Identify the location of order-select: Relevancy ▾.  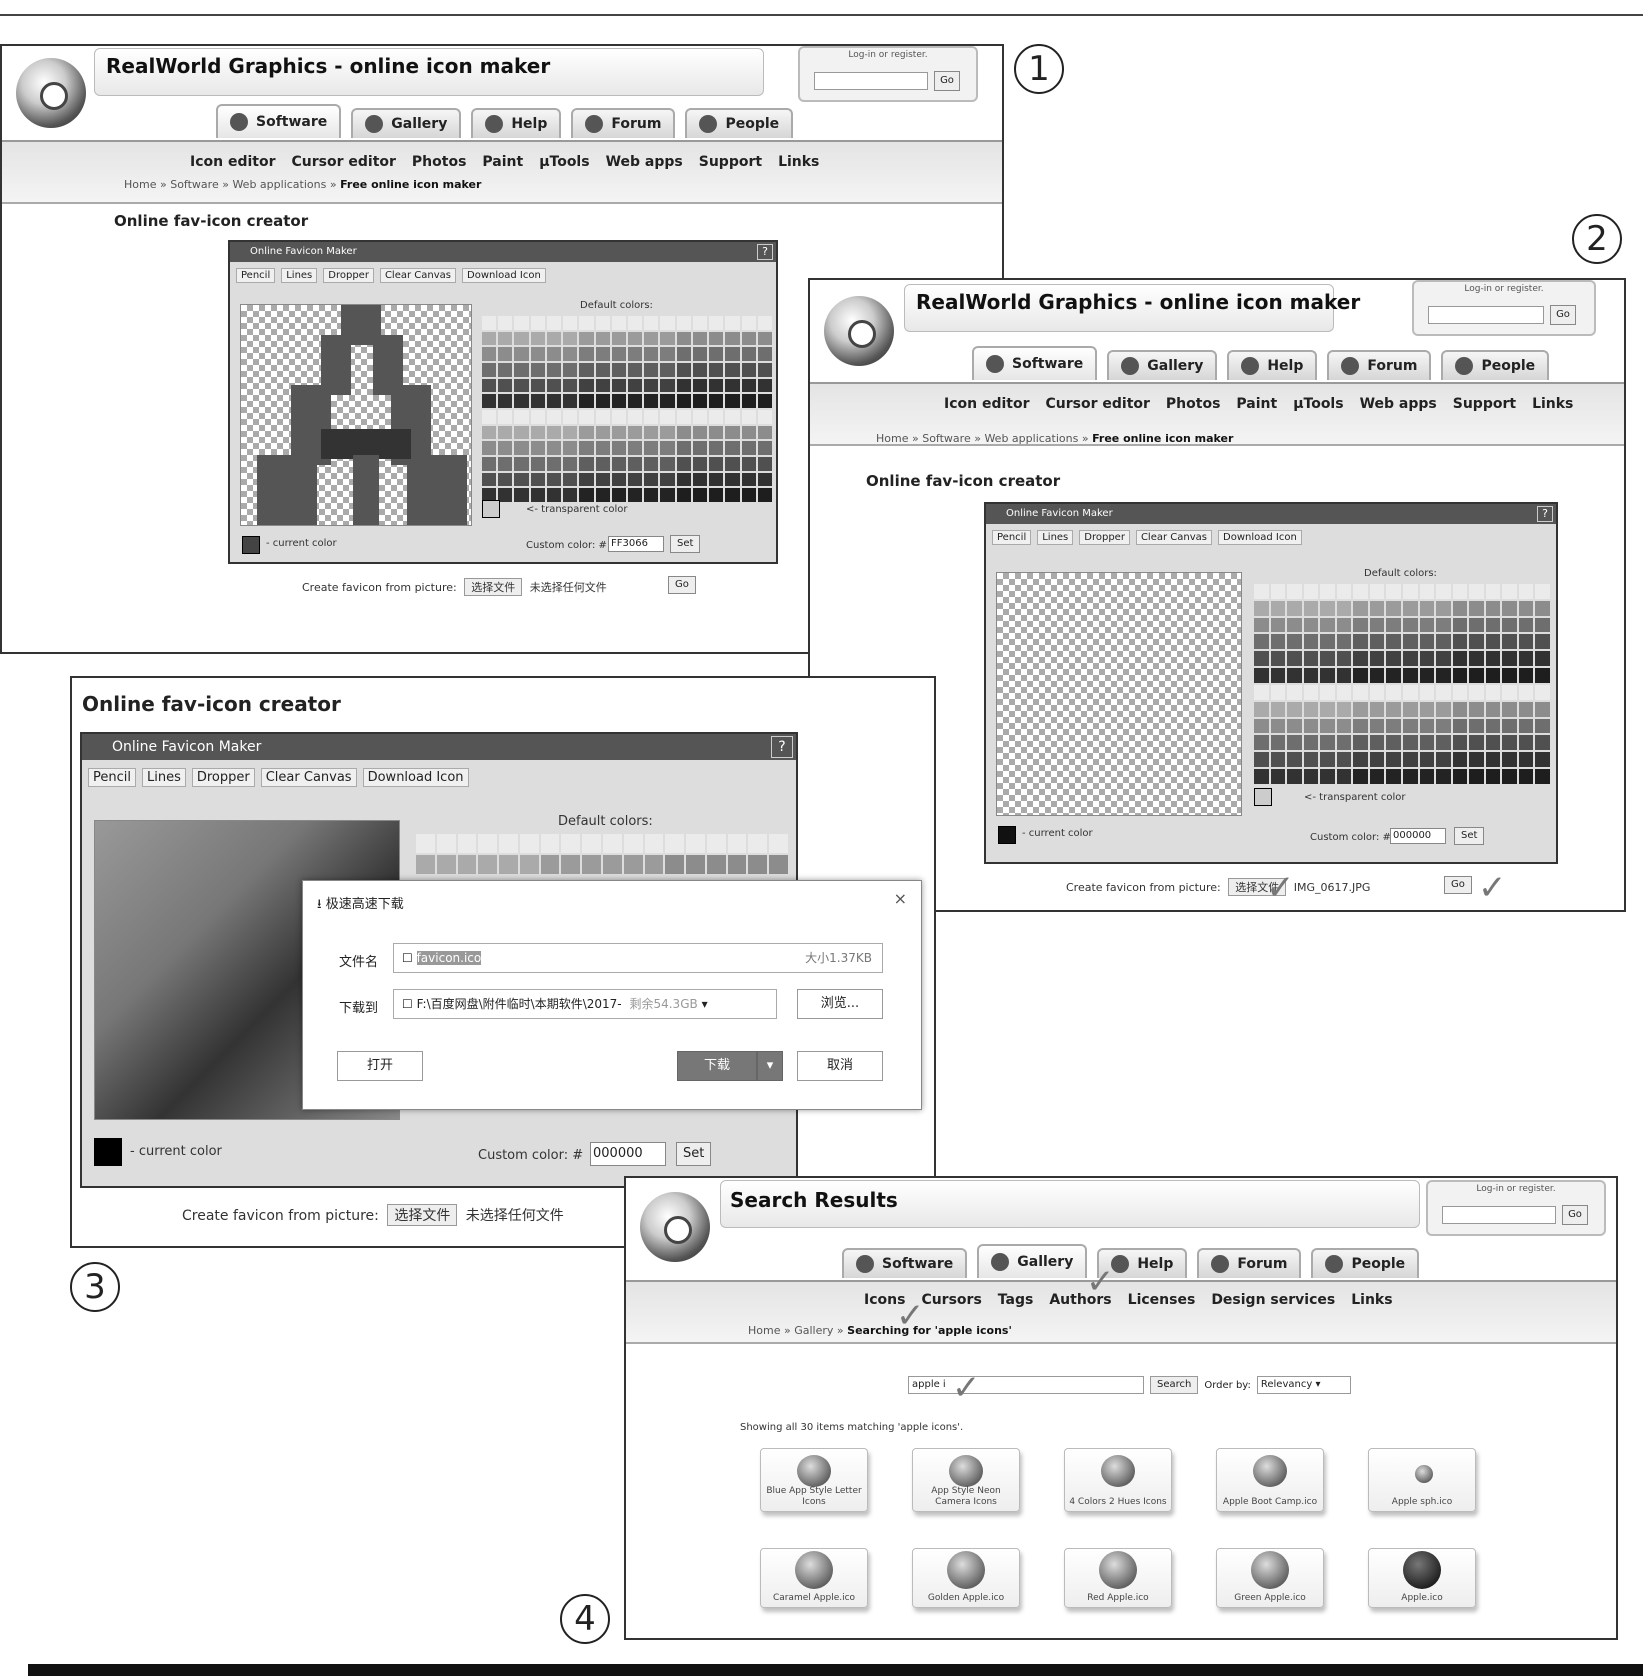
(1303, 1385).